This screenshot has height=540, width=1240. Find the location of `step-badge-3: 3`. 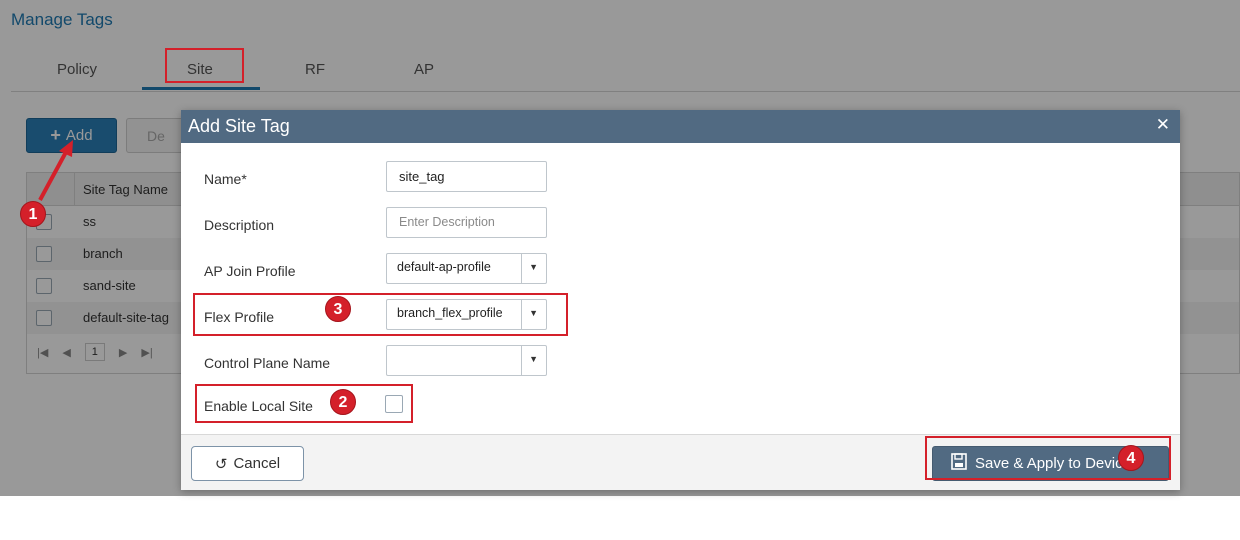

step-badge-3: 3 is located at coordinates (338, 309).